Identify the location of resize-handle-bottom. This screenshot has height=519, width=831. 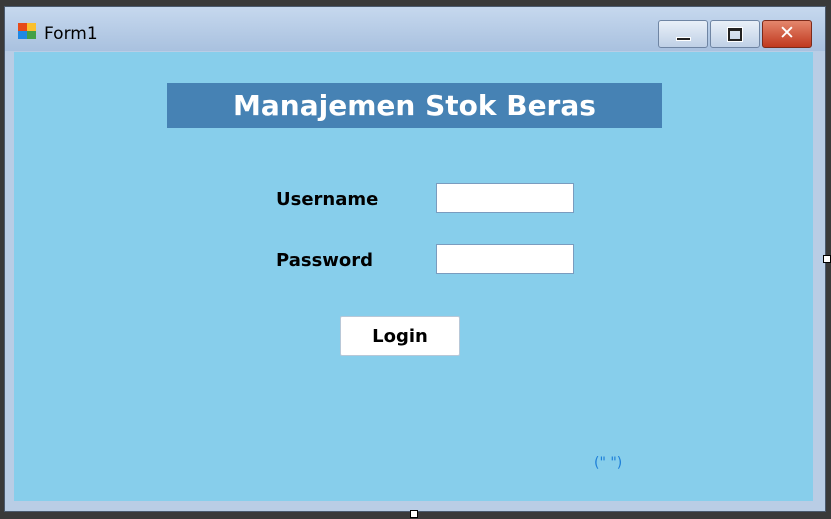
(414, 514).